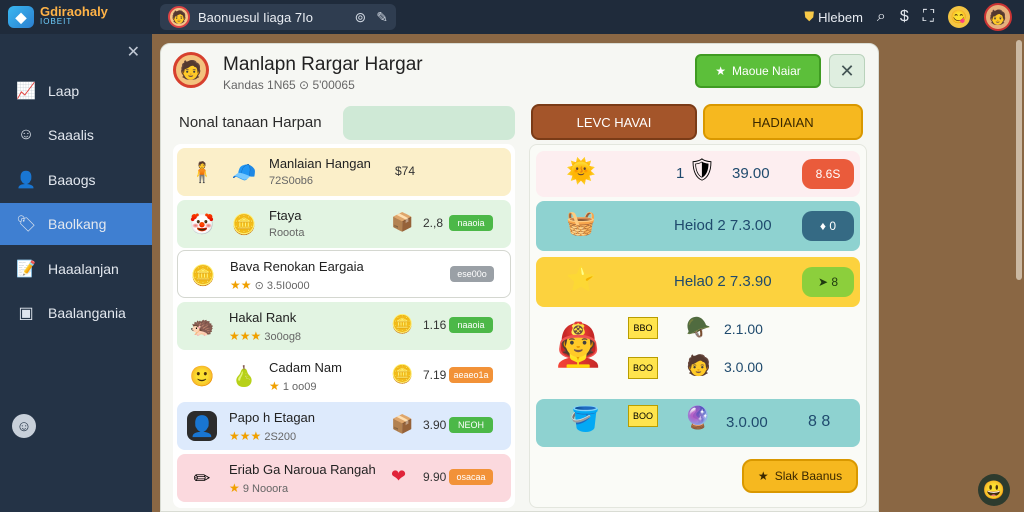  What do you see at coordinates (344, 426) in the screenshot?
I see `list-item: 👤 Papo h Etagan ★★★ 2S200 📦 3.90 NEOH` at bounding box center [344, 426].